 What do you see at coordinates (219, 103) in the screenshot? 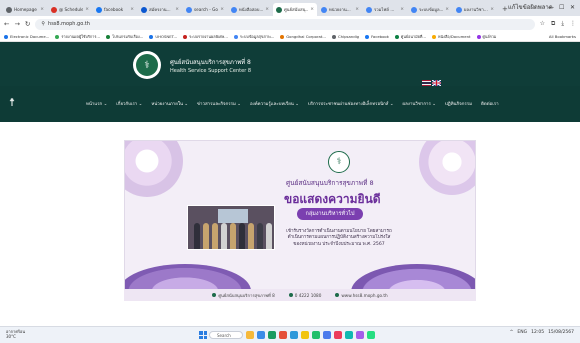
I see `nav-item: ข่าวสารและกิจกรรม ⌄` at bounding box center [219, 103].